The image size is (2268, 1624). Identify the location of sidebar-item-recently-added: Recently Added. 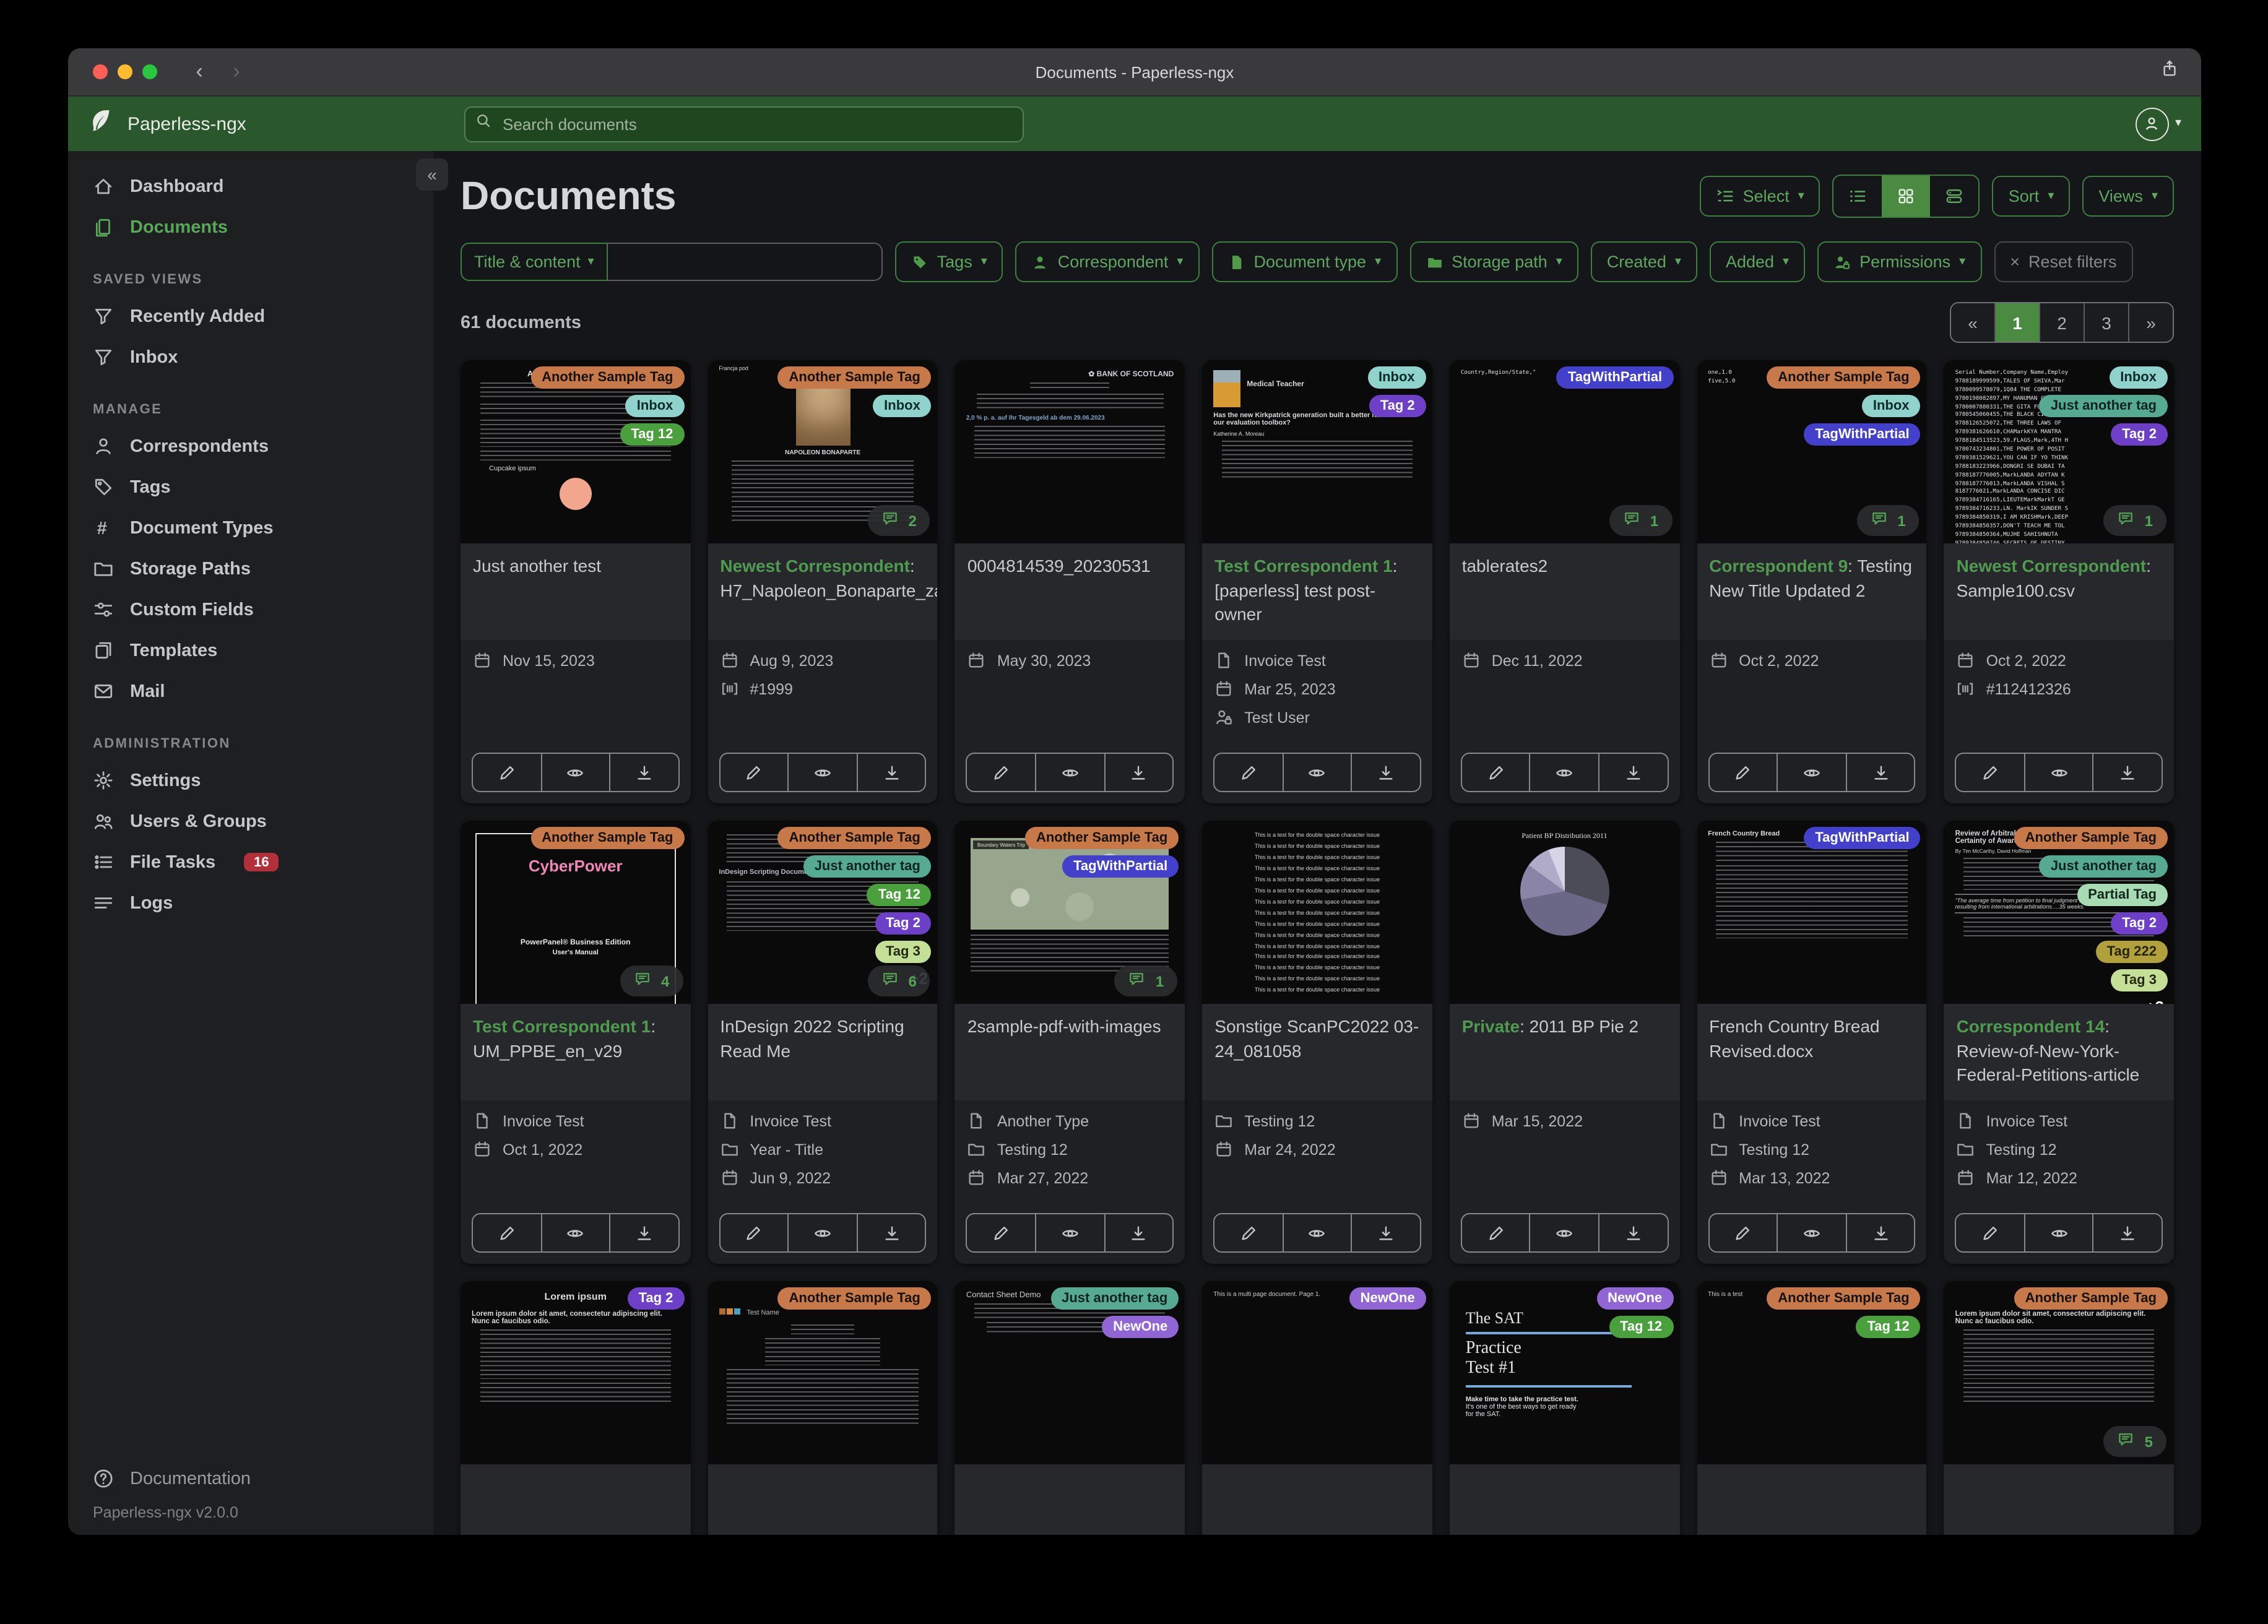
(250, 316).